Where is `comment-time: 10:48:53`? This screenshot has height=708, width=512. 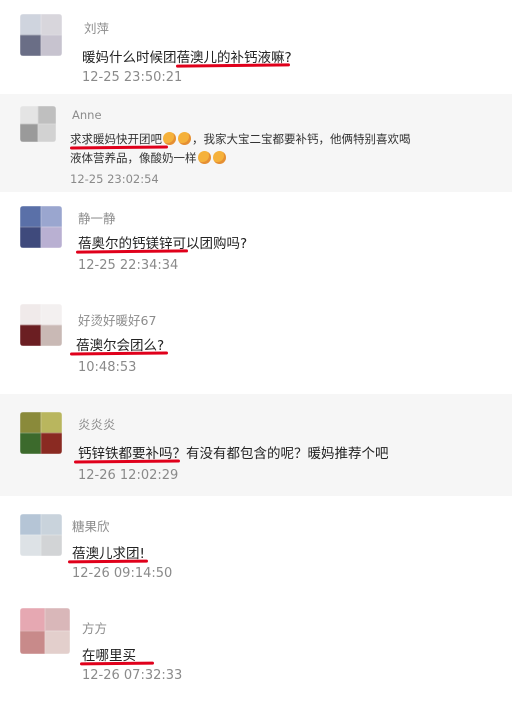 comment-time: 10:48:53 is located at coordinates (107, 367).